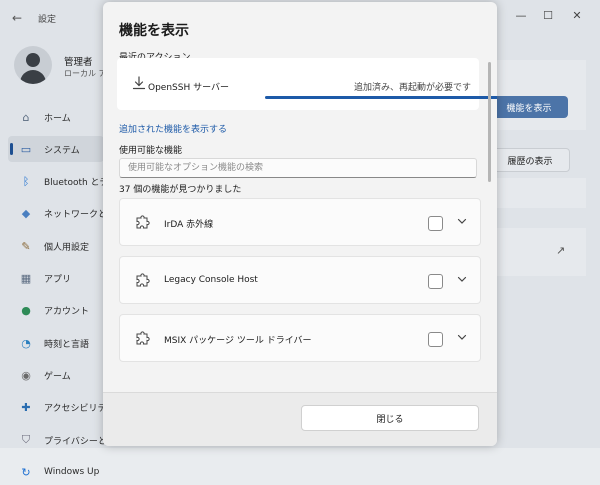 This screenshot has width=600, height=485. What do you see at coordinates (154, 31) in the screenshot?
I see `dialog-title: 機能を表示` at bounding box center [154, 31].